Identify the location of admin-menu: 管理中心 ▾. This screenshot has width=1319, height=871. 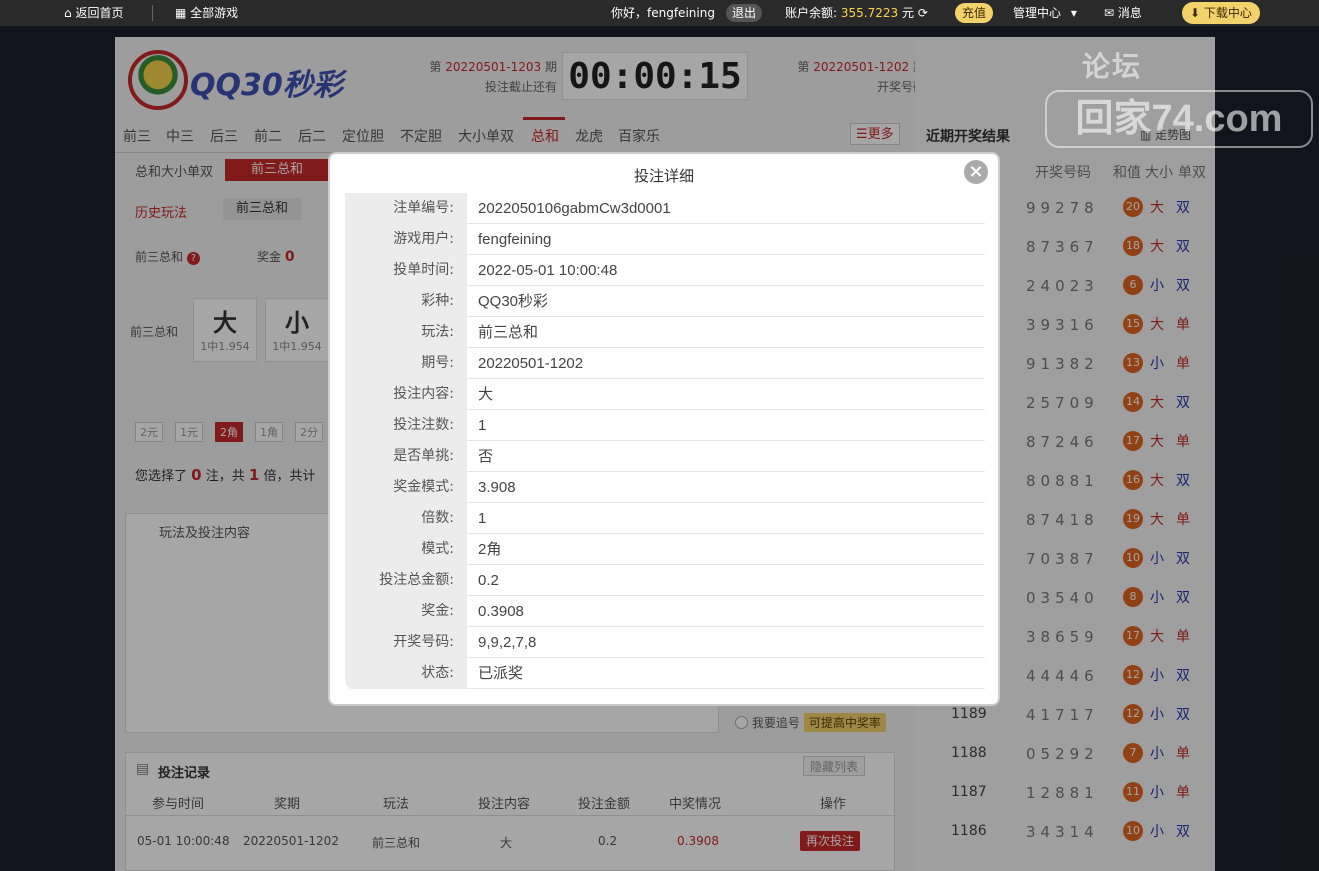
(1045, 13).